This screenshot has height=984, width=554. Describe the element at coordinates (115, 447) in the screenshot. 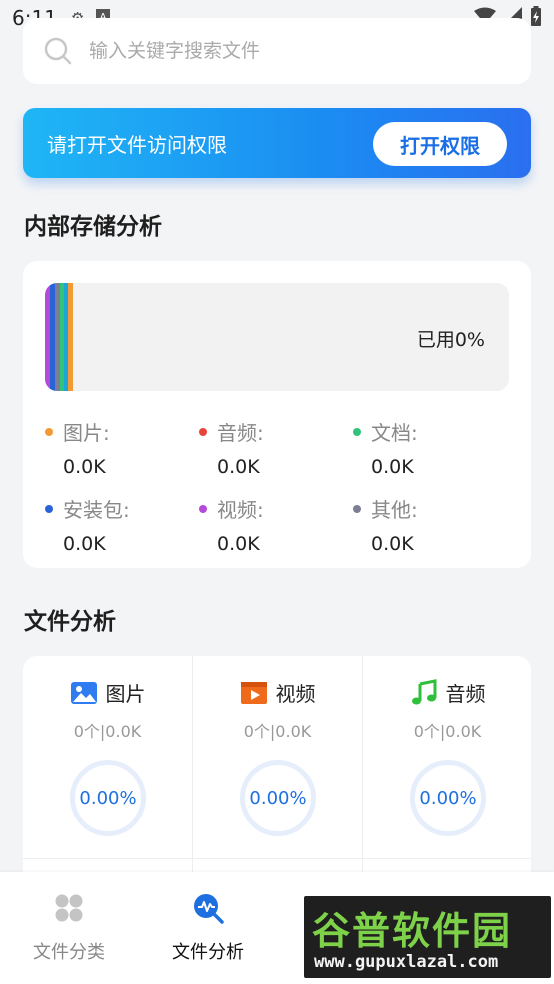

I see `legend-item-image: 图片: 0.0K` at that location.